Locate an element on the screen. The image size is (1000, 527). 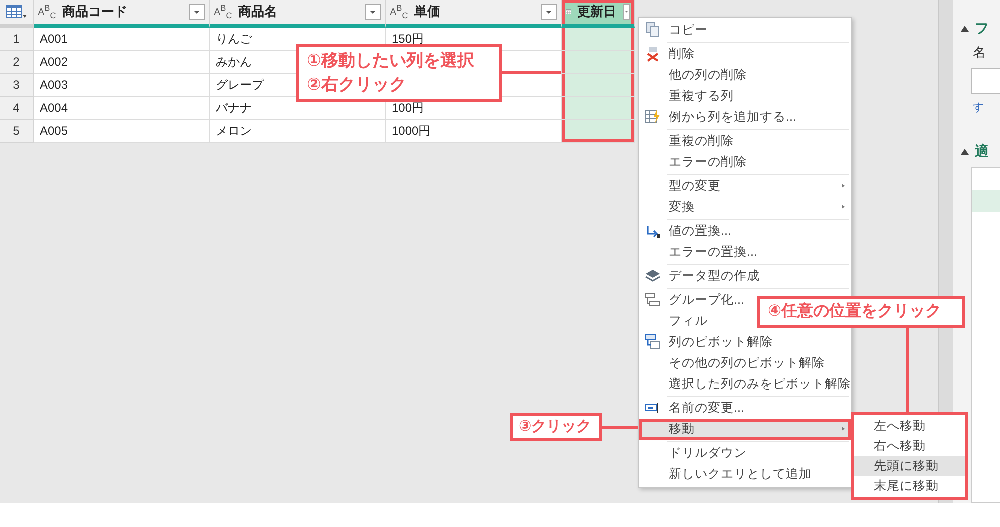
menu-item: 削除 is located at coordinates (745, 54).